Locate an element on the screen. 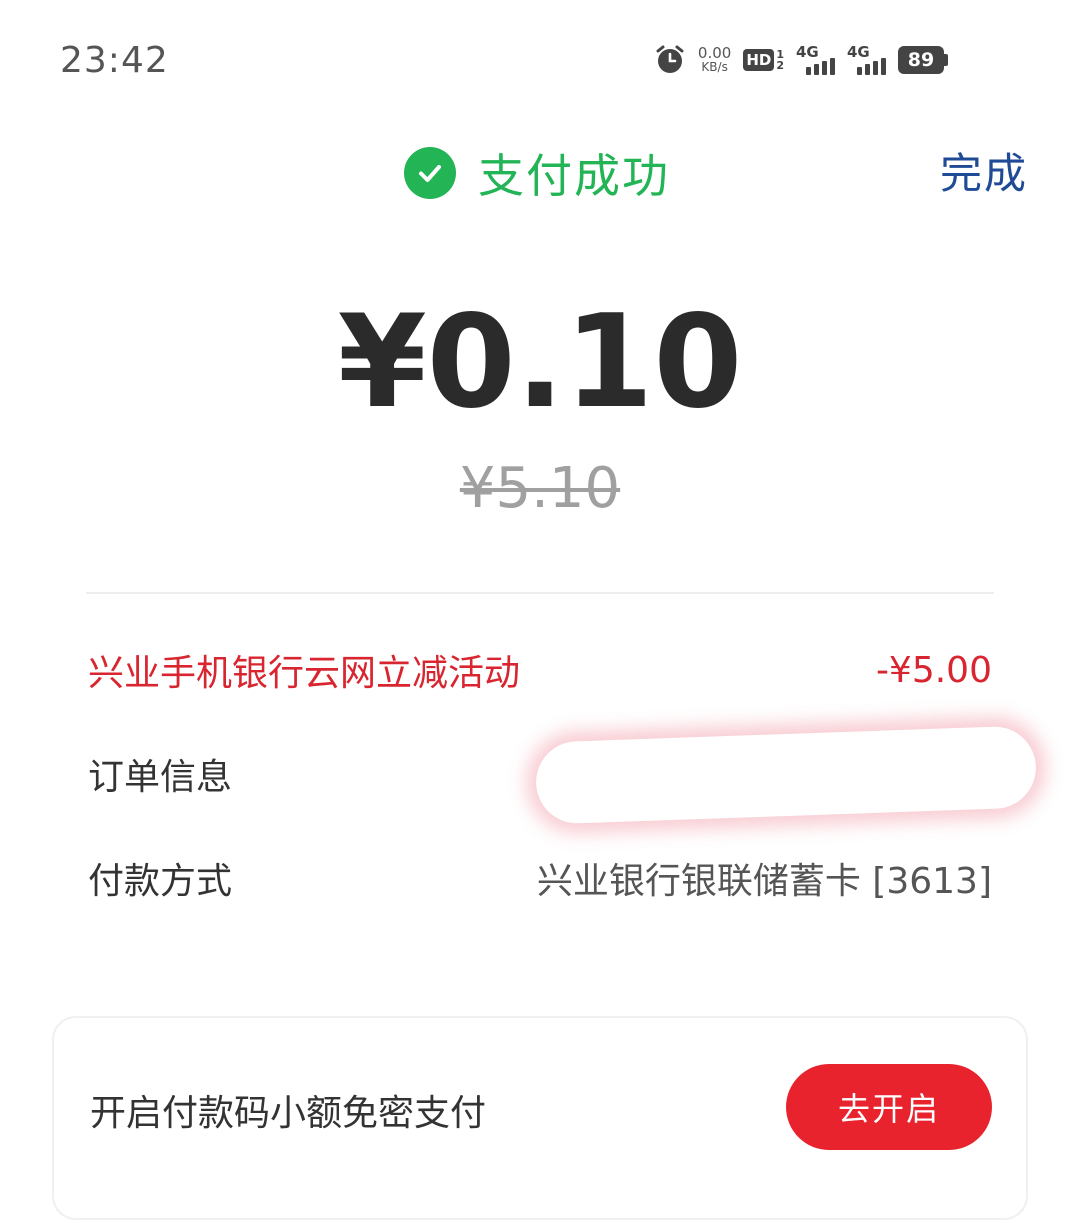 Image resolution: width=1080 pixels, height=1220 pixels. status-time: 23:42 is located at coordinates (114, 60).